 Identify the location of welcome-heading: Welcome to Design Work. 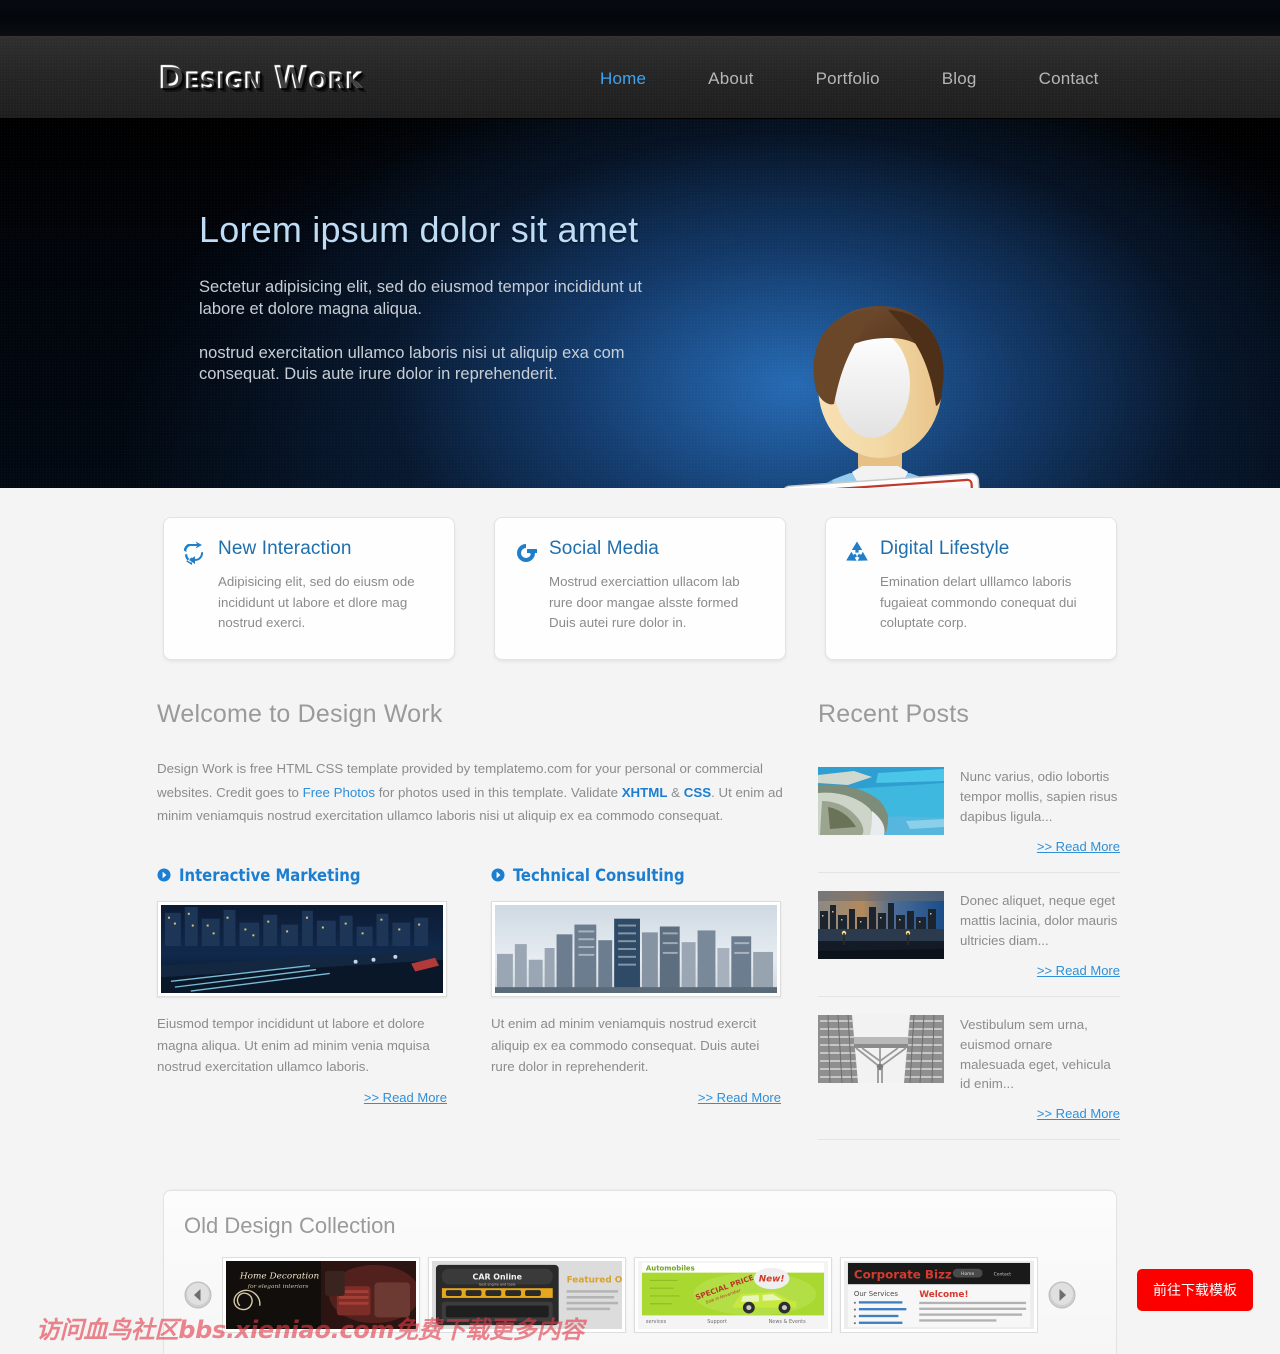
(300, 714).